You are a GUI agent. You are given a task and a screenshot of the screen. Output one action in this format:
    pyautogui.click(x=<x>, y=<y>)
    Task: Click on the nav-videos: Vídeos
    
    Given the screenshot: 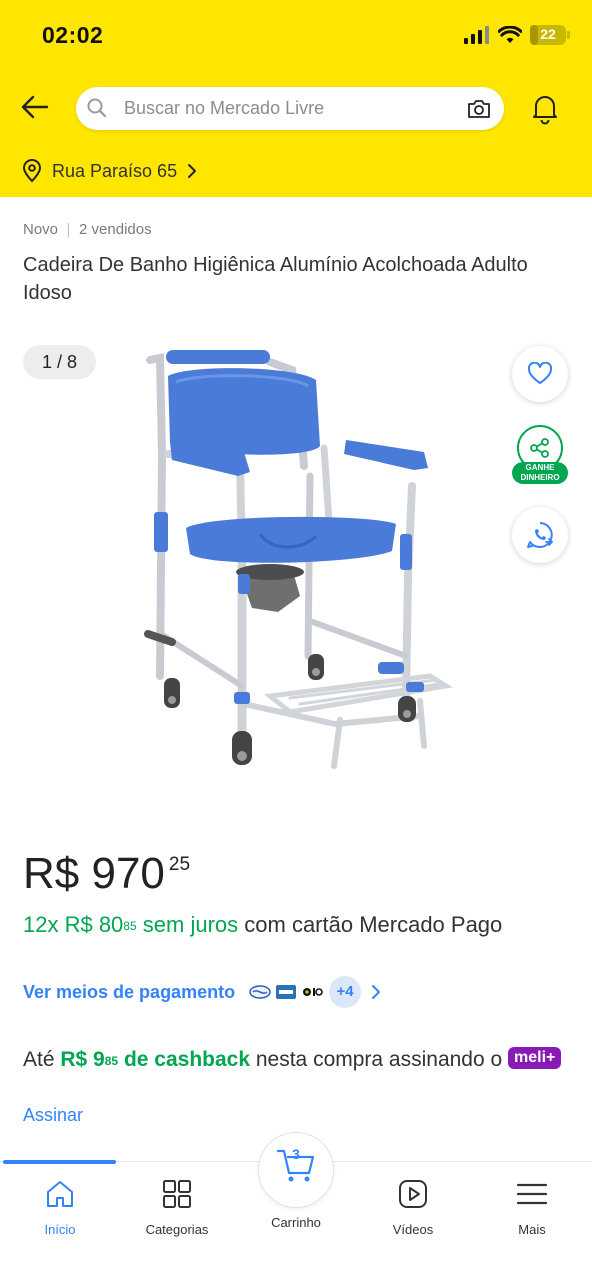 What is the action you would take?
    pyautogui.click(x=413, y=1207)
    